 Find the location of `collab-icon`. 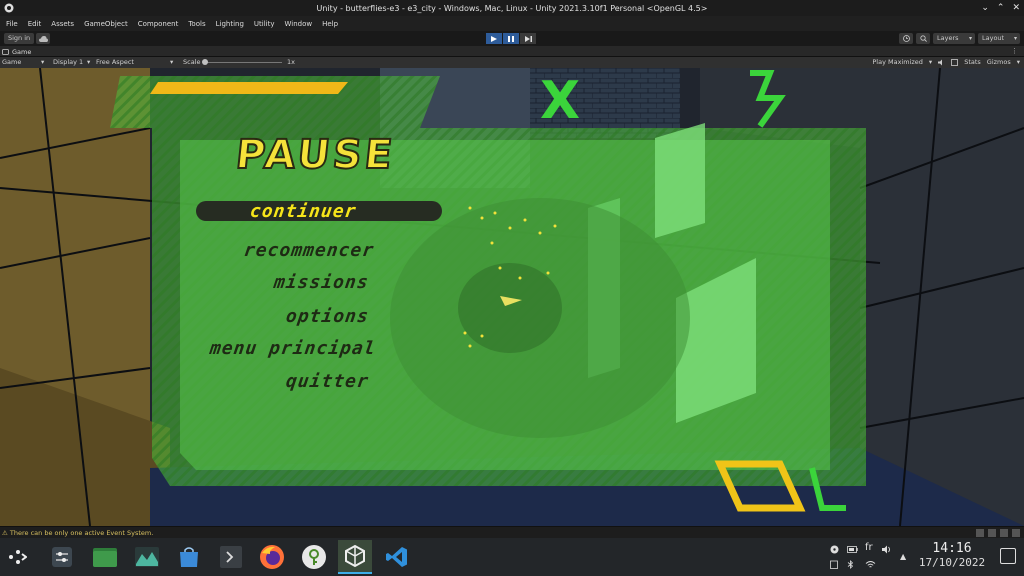

collab-icon is located at coordinates (992, 533).